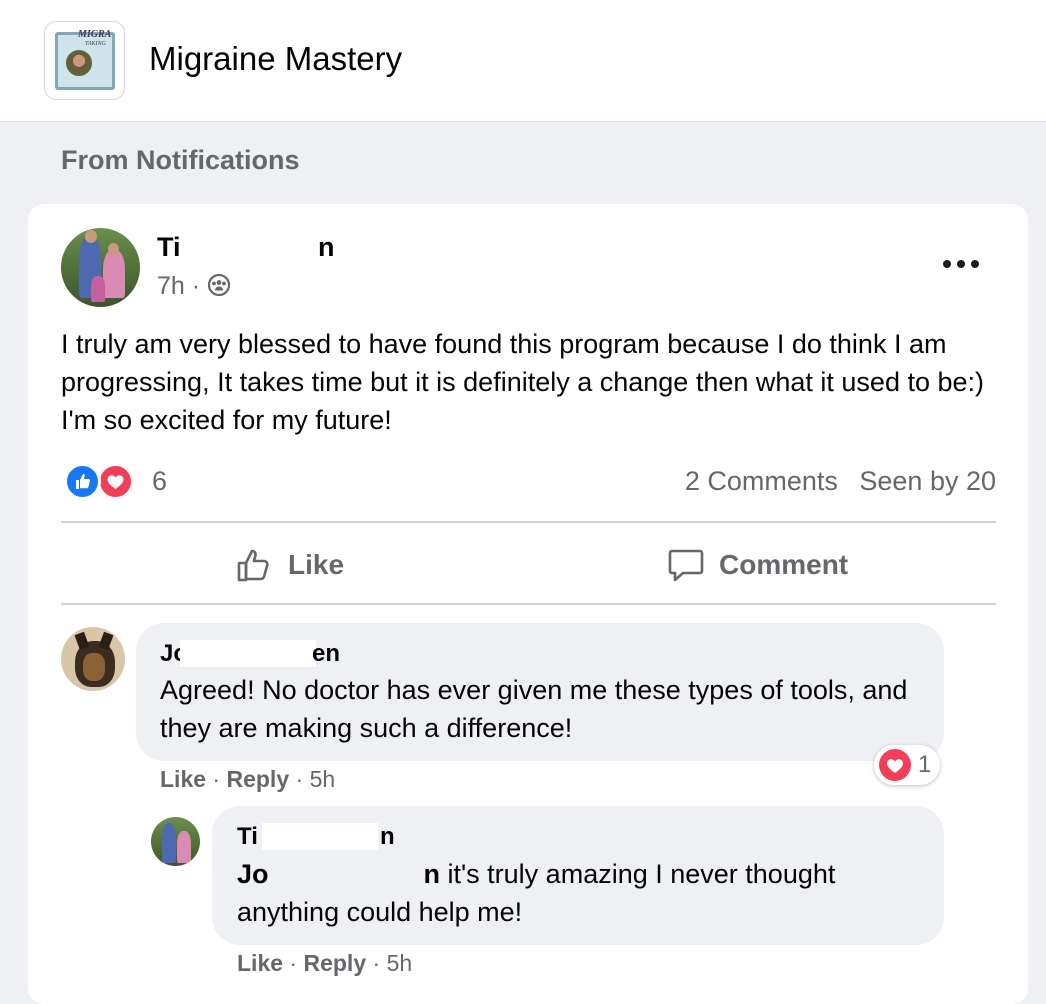 This screenshot has width=1046, height=1004. What do you see at coordinates (400, 963) in the screenshot?
I see `reply-time: 5h` at bounding box center [400, 963].